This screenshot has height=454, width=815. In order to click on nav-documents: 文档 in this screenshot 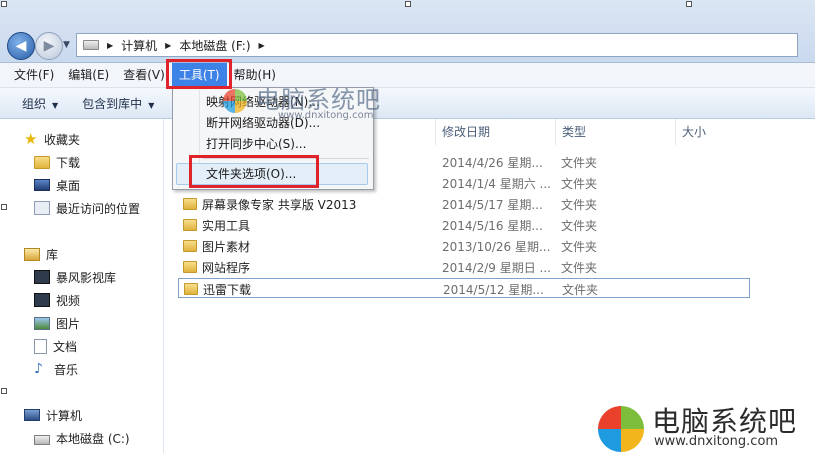, I will do `click(55, 346)`.